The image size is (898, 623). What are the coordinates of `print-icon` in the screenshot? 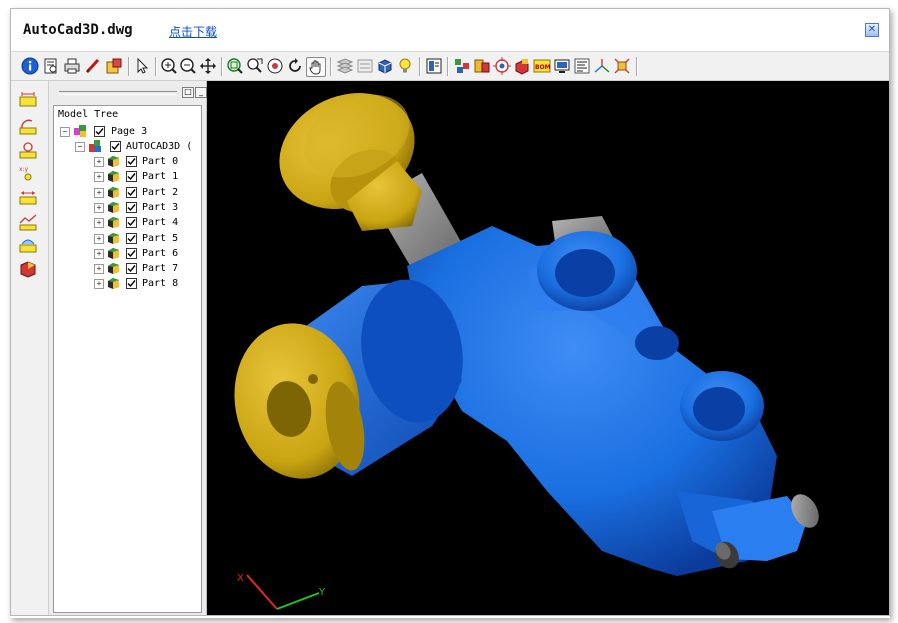 It's located at (72, 66).